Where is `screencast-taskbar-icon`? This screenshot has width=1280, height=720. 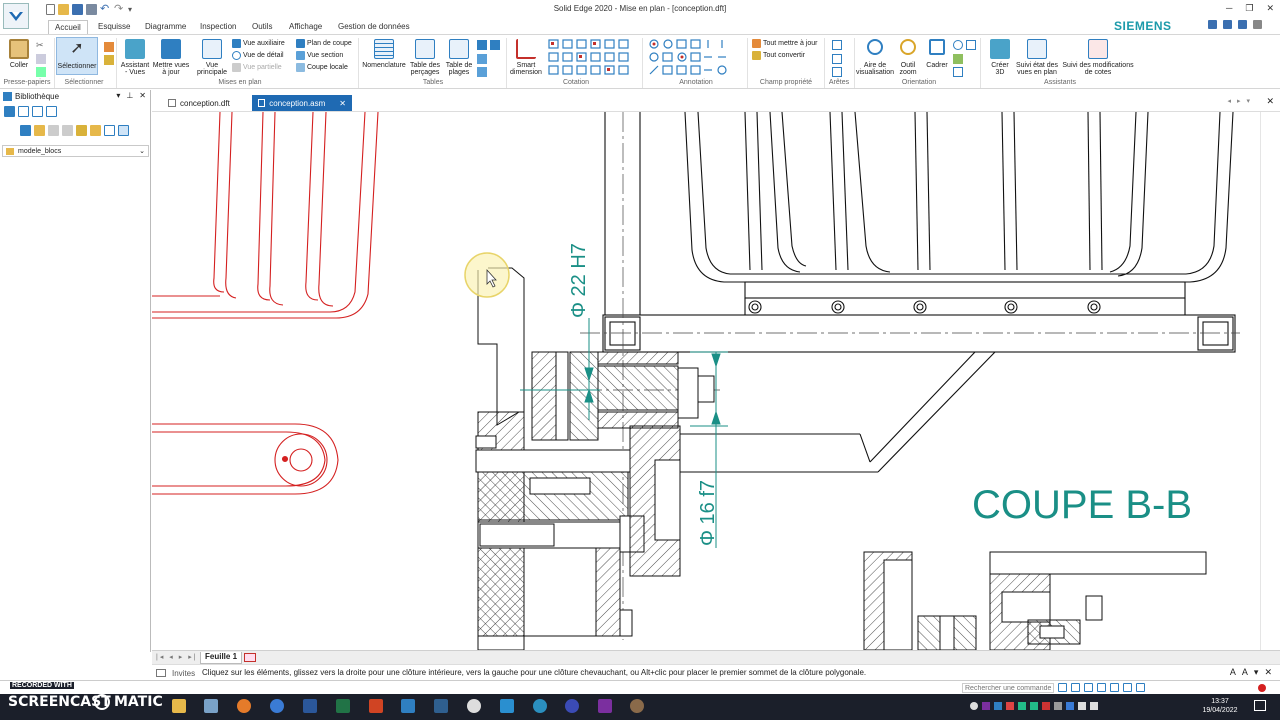 screencast-taskbar-icon is located at coordinates (637, 706).